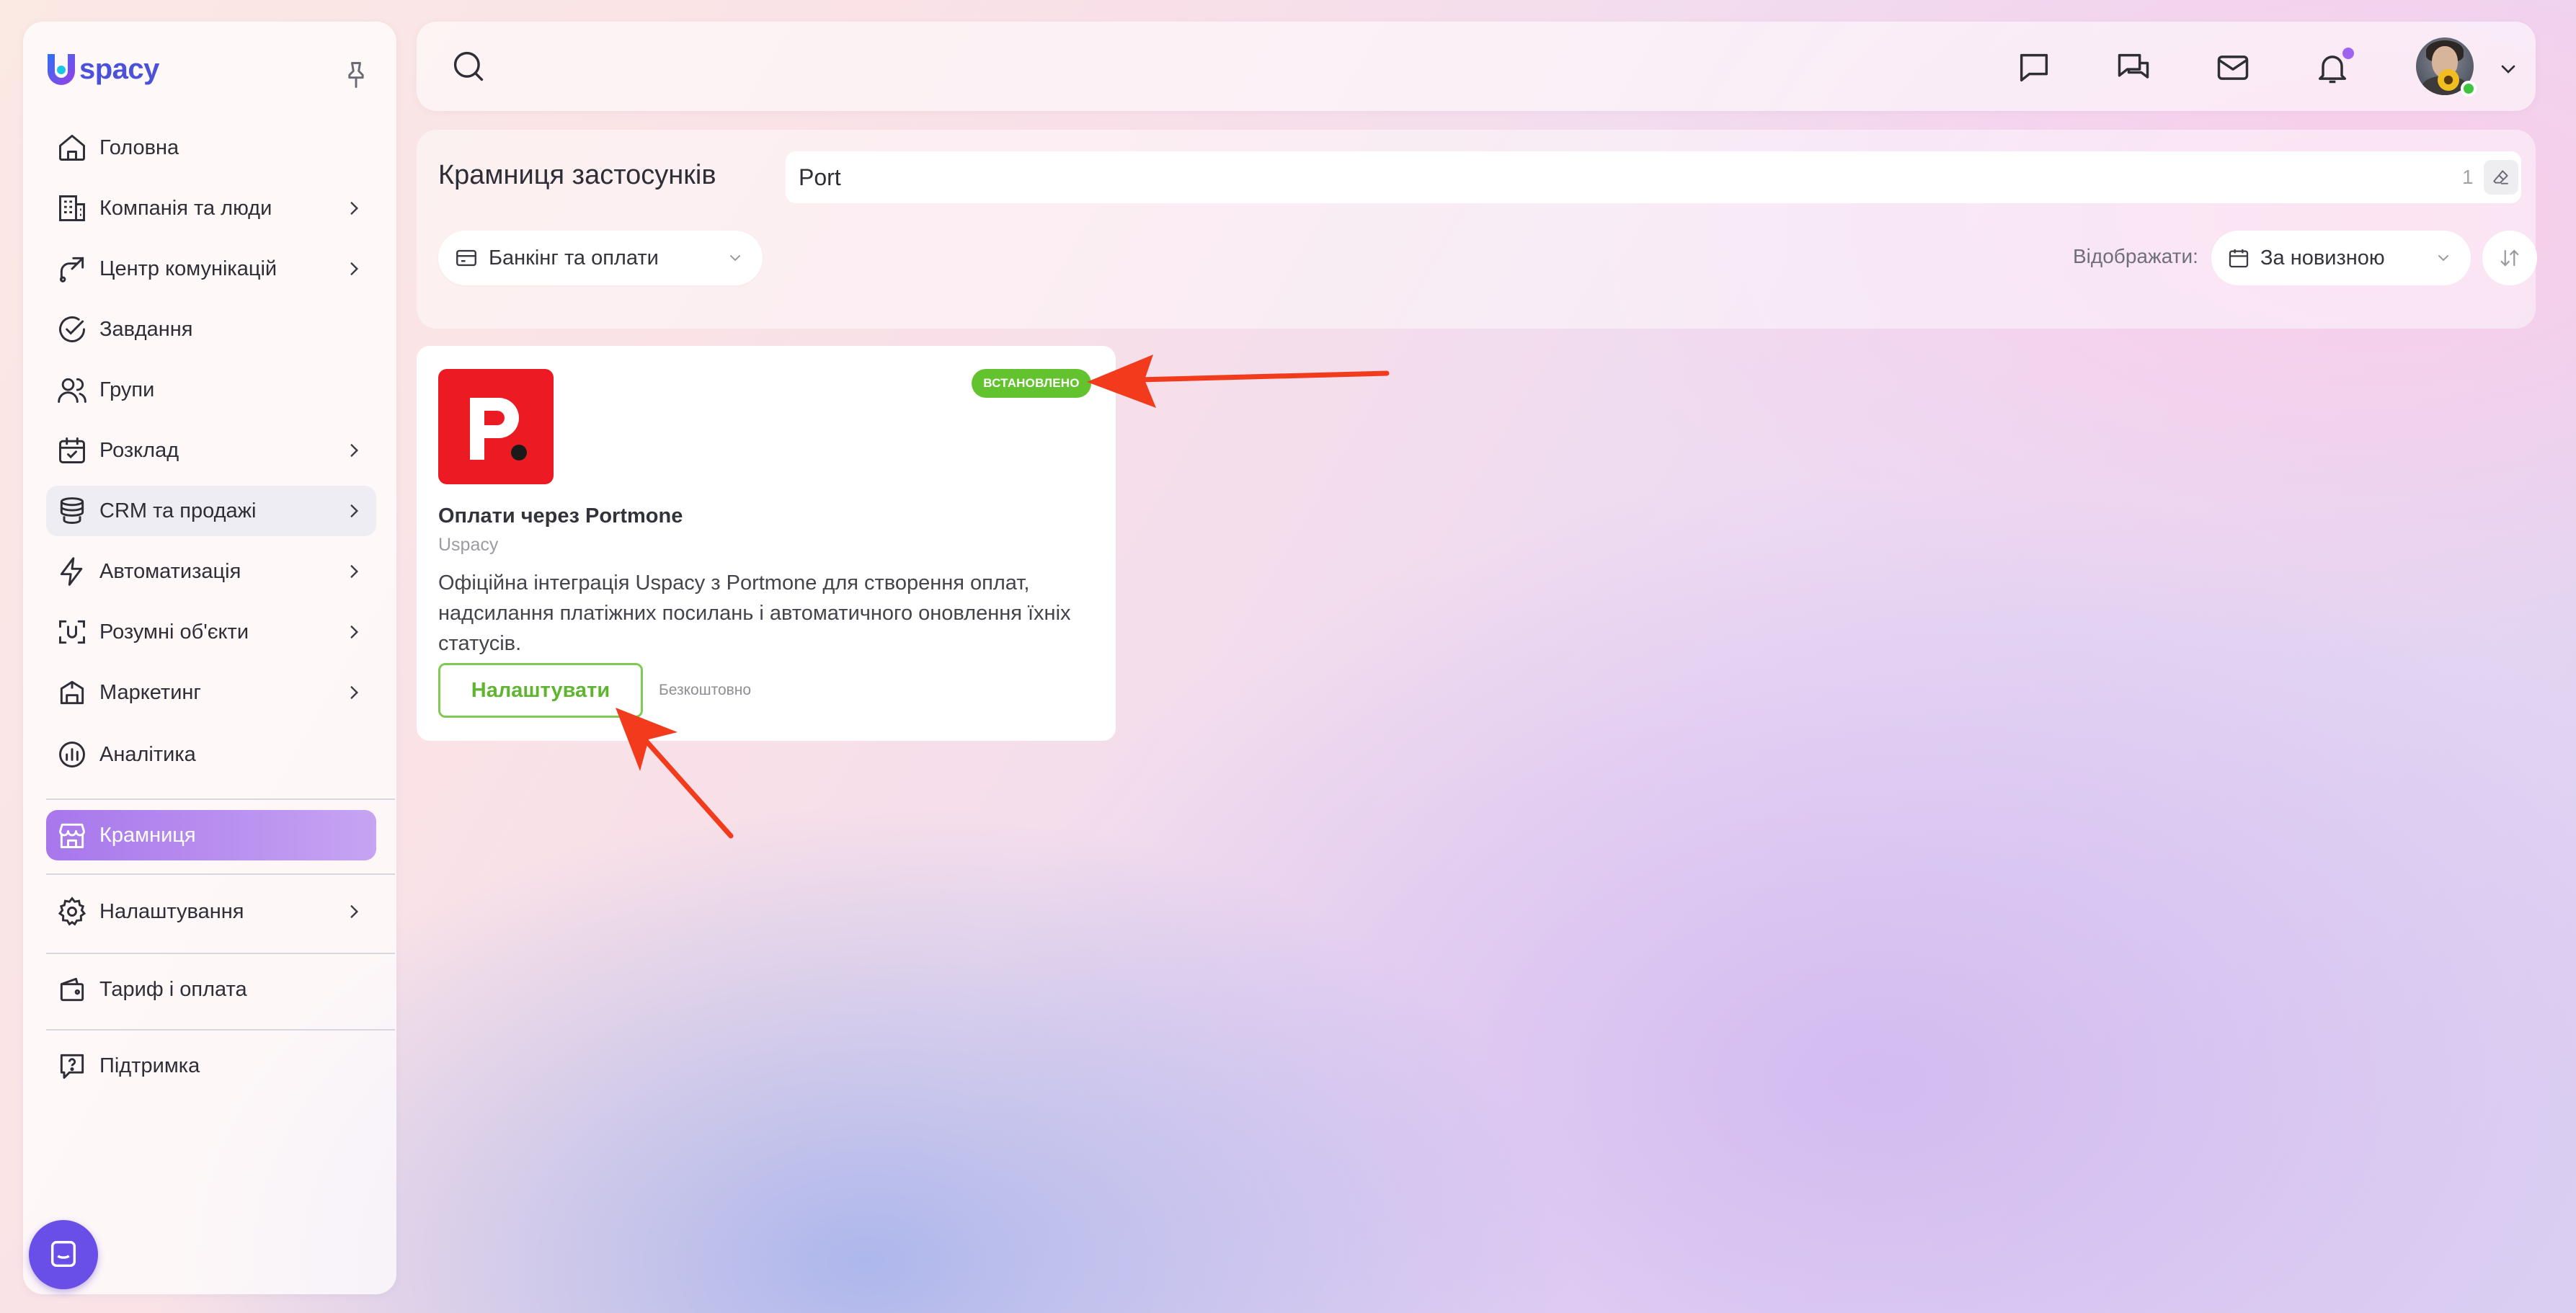 This screenshot has height=1313, width=2576. I want to click on sidebar-item-label: Аналітика, so click(147, 754).